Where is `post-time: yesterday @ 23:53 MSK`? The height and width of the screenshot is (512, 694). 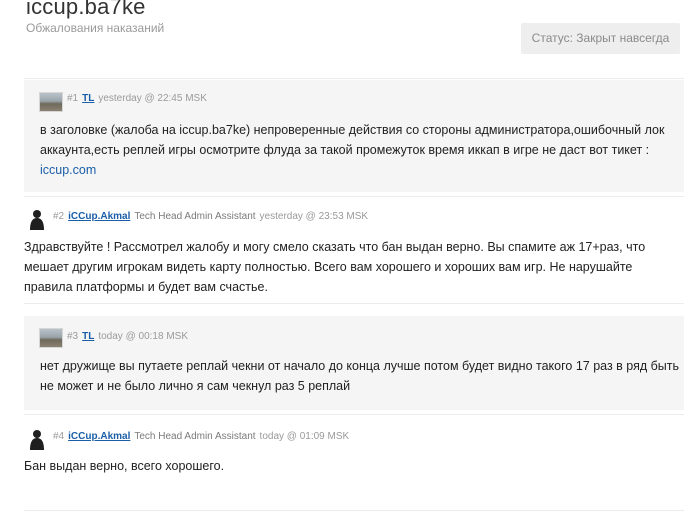 post-time: yesterday @ 23:53 MSK is located at coordinates (314, 216).